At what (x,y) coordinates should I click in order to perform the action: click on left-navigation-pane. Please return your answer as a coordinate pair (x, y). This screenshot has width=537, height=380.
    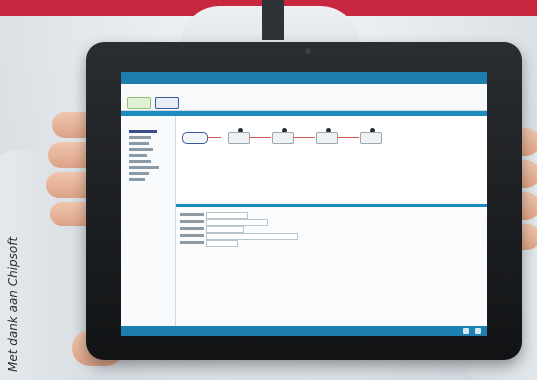
    Looking at the image, I should click on (148, 221).